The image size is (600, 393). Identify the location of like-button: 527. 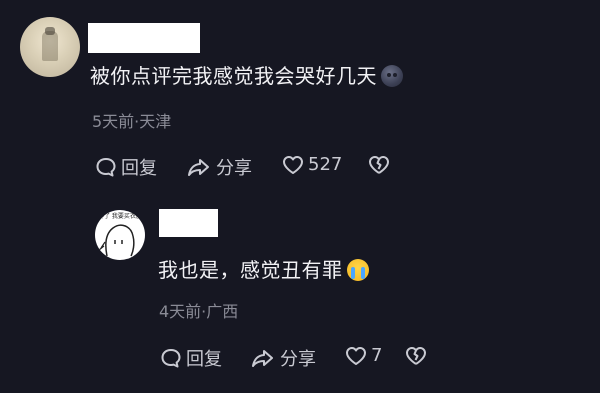
(312, 164).